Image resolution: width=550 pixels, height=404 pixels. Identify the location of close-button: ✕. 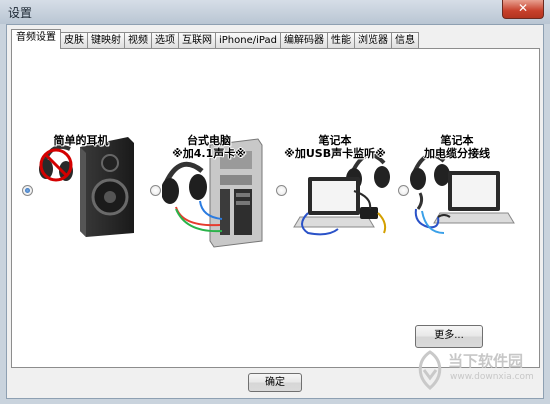
(523, 9).